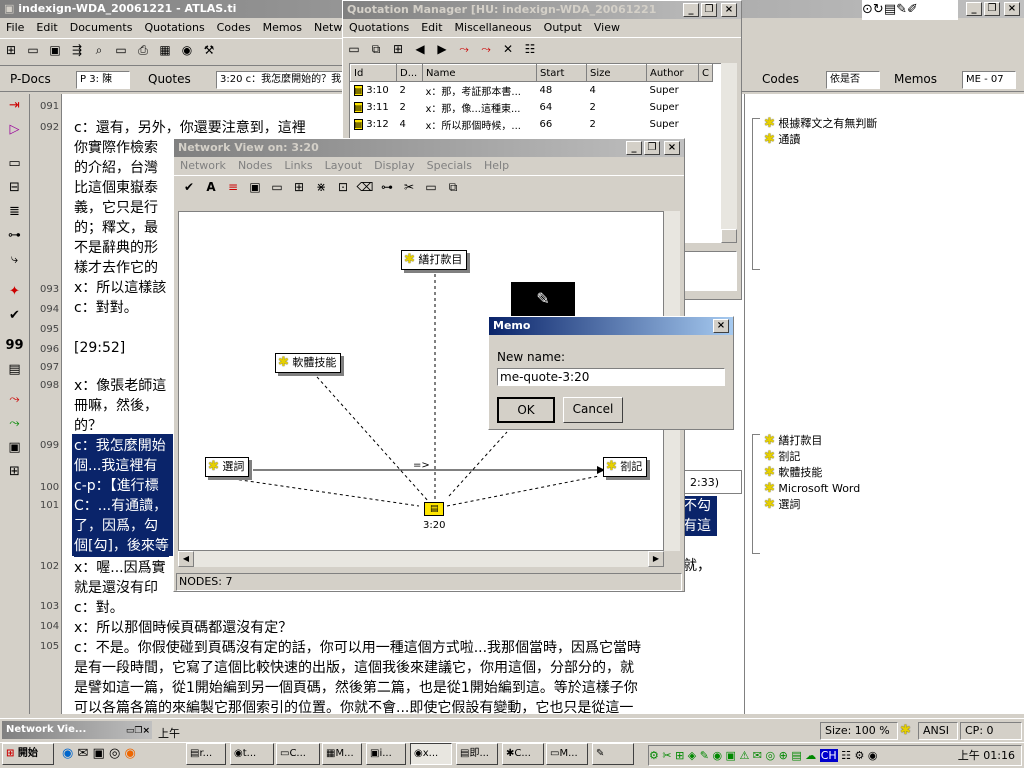 This screenshot has height=768, width=1024. Describe the element at coordinates (912, 9) in the screenshot. I see `tool-icon: ✐` at that location.